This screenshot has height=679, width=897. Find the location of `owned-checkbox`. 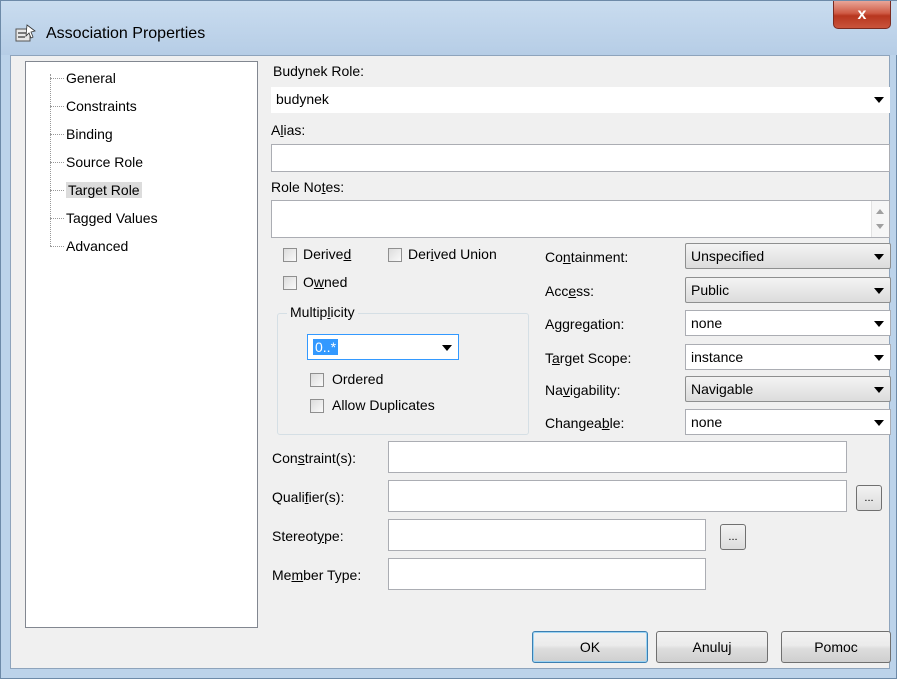

owned-checkbox is located at coordinates (290, 283).